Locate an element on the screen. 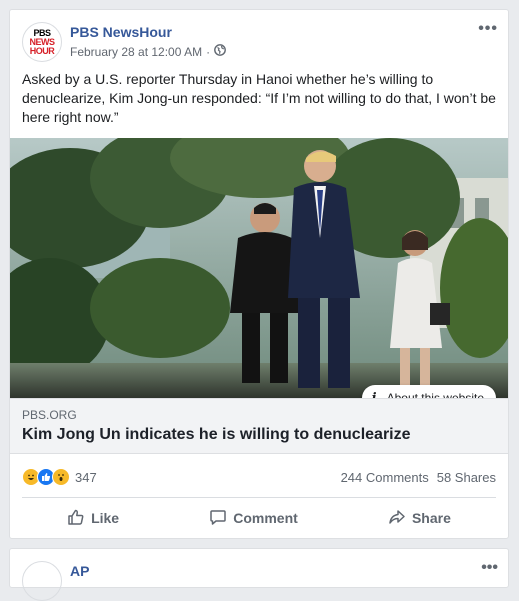 The image size is (519, 601). actions-divider is located at coordinates (259, 497).